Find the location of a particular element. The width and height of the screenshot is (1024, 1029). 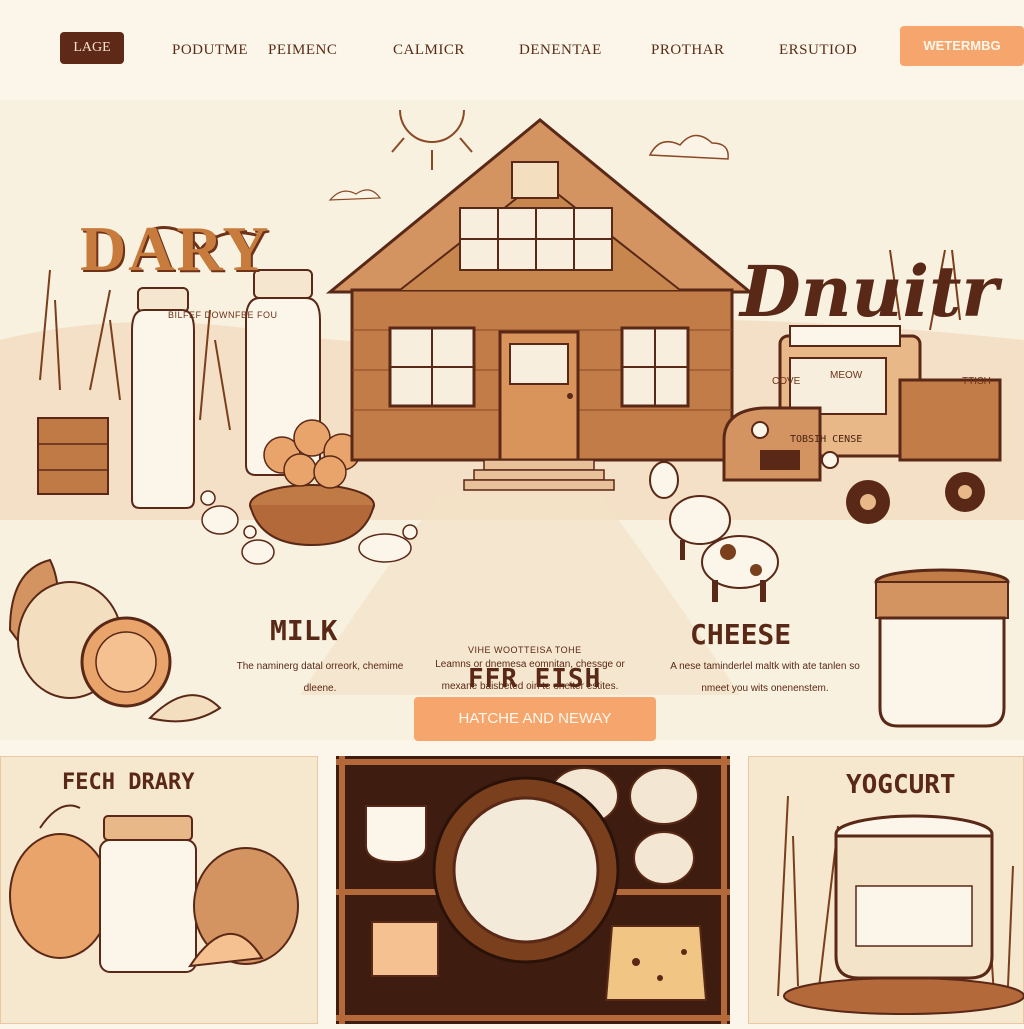

card-cheese-shelf is located at coordinates (533, 890).